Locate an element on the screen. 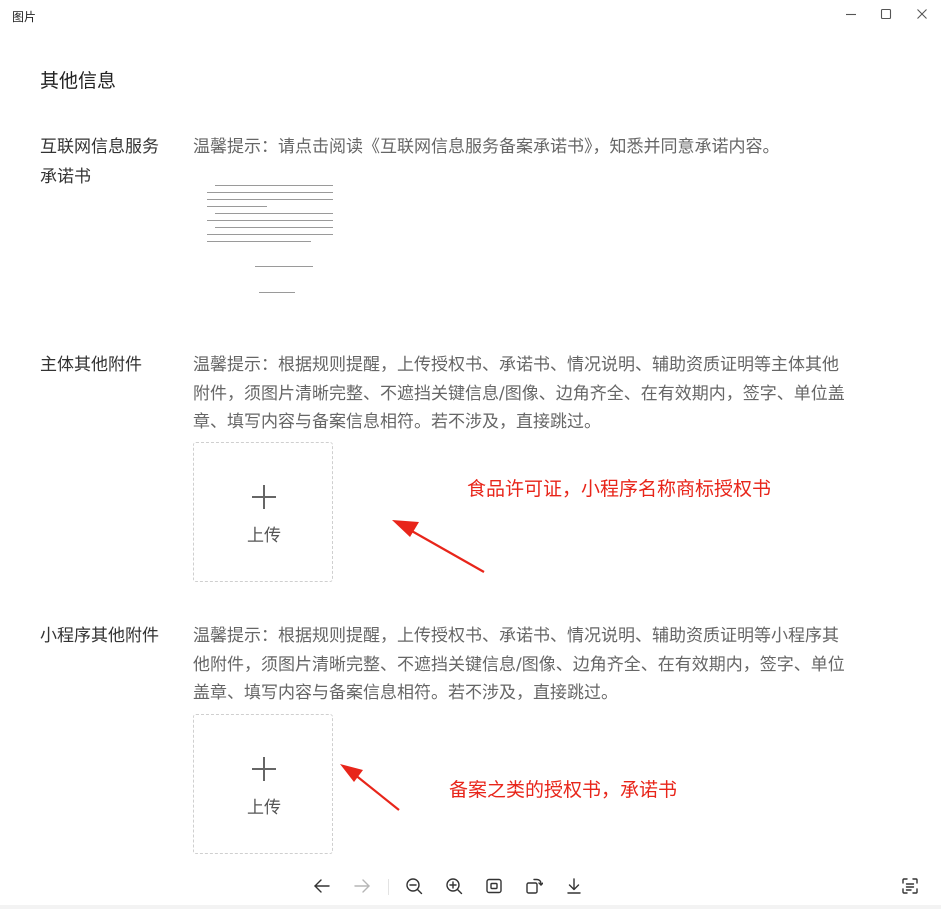 The width and height of the screenshot is (941, 909). zoom-out-icon is located at coordinates (414, 886).